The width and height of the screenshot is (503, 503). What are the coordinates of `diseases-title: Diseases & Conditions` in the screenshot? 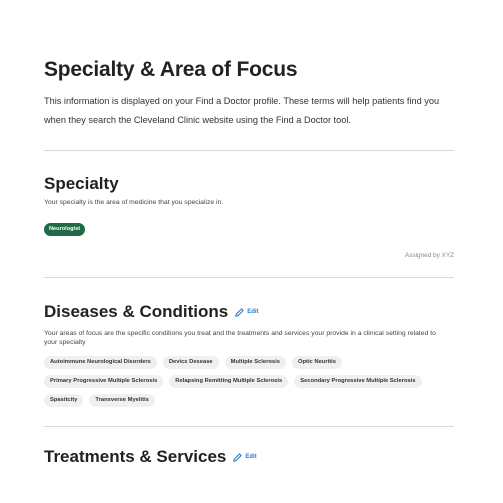 It's located at (136, 311).